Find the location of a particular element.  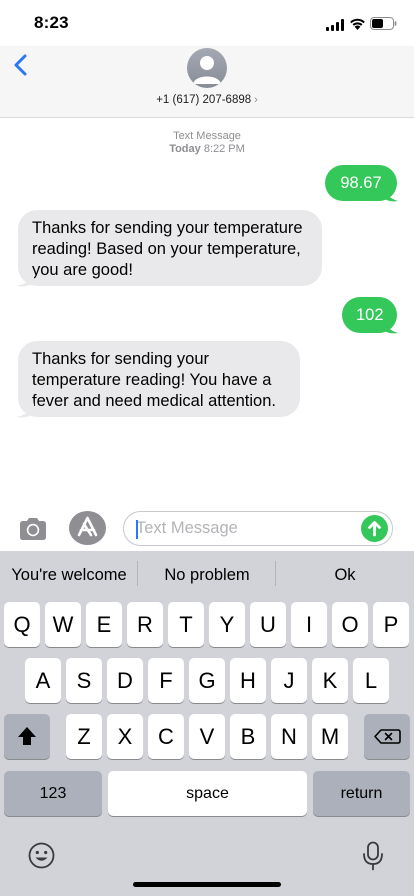

key-f: F is located at coordinates (166, 680).